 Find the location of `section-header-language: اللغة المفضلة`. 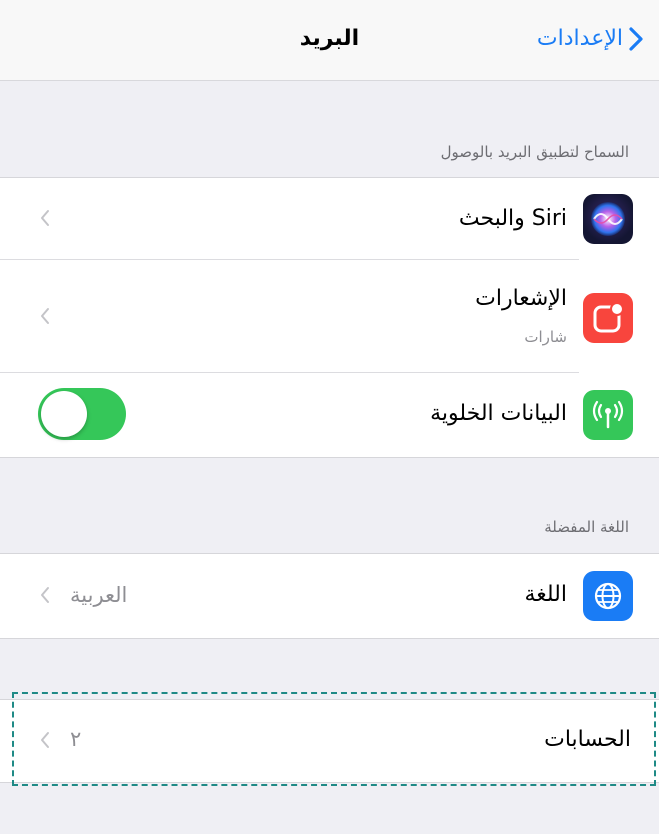

section-header-language: اللغة المفضلة is located at coordinates (586, 527).